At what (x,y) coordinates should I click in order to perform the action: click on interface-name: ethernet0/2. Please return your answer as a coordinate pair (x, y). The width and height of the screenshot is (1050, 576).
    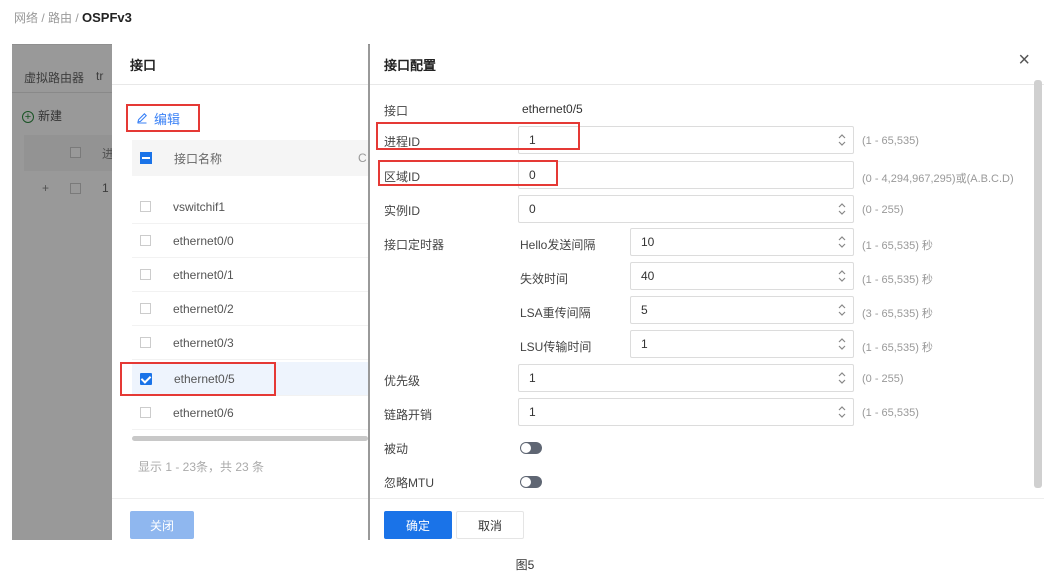
    Looking at the image, I should click on (203, 308).